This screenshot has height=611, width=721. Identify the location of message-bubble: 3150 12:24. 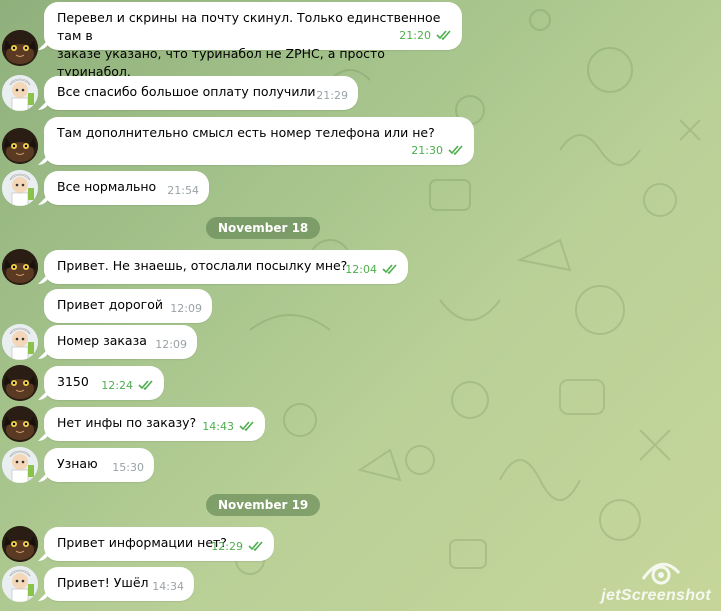
(104, 383).